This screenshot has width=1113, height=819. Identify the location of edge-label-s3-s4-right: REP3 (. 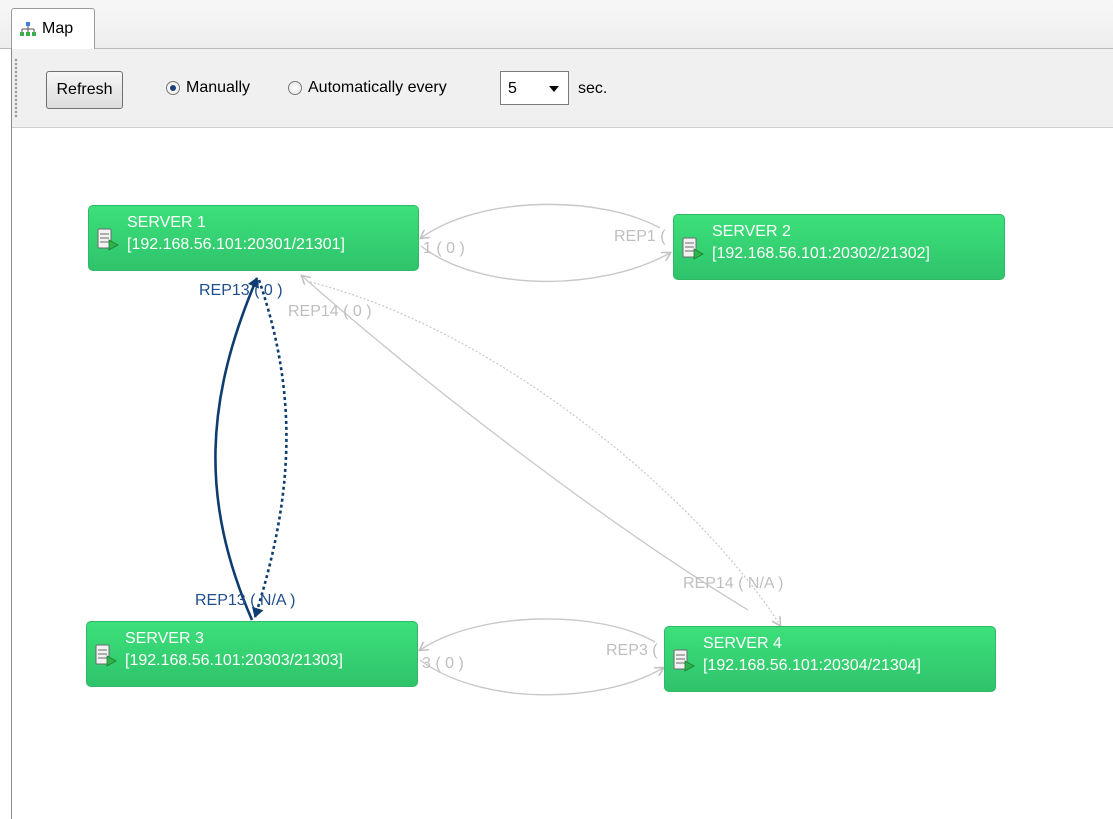
(632, 650).